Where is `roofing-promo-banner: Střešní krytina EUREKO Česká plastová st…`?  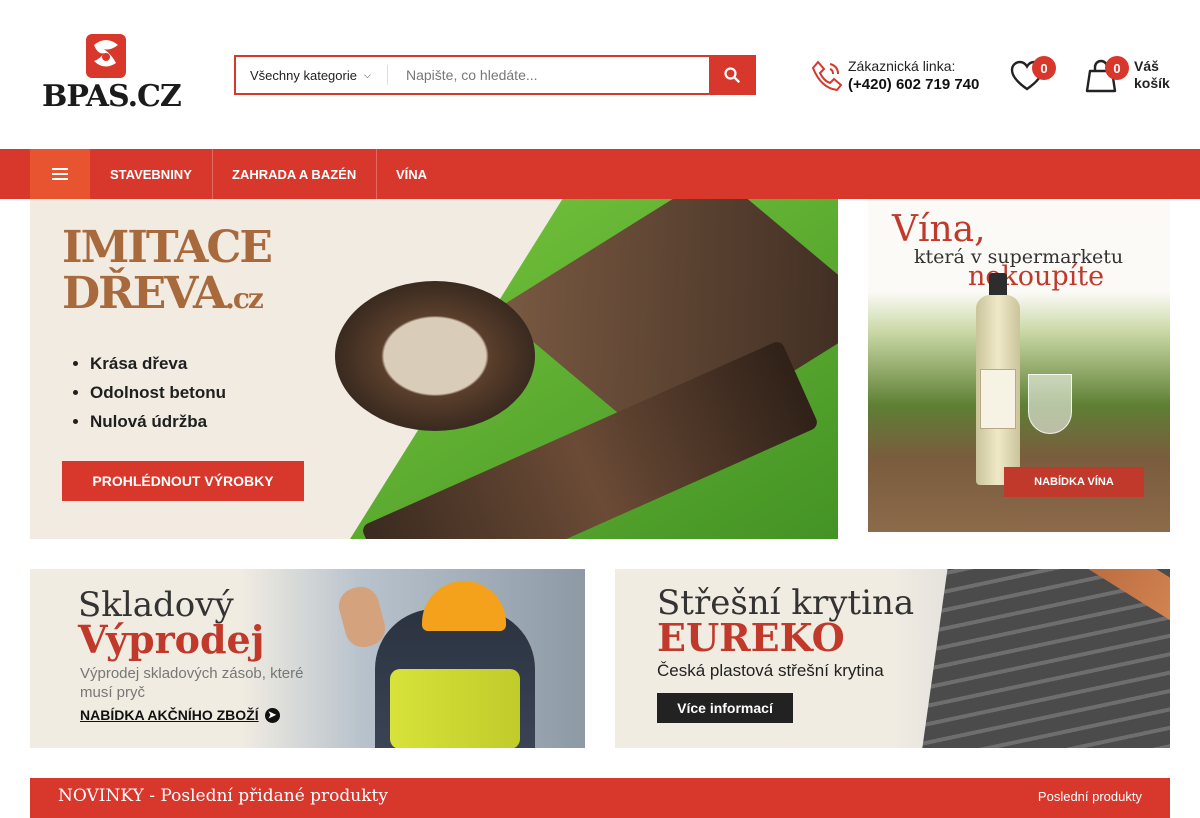 roofing-promo-banner: Střešní krytina EUREKO Česká plastová st… is located at coordinates (892, 658).